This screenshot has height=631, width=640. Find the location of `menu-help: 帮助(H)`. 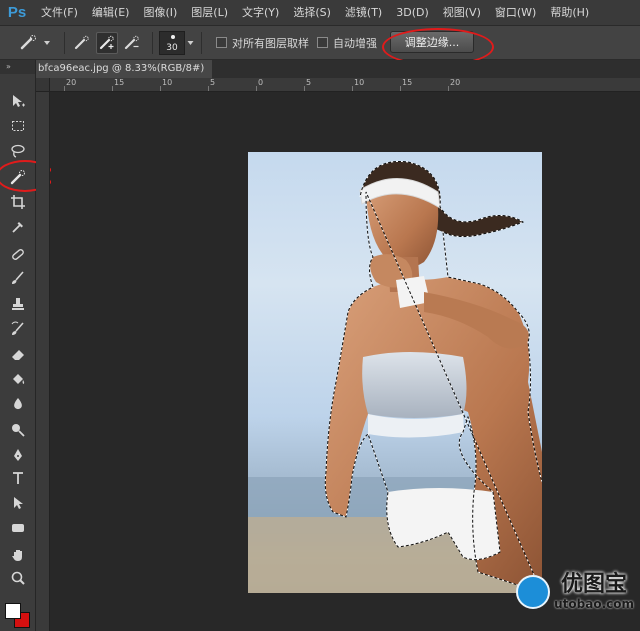

menu-help: 帮助(H) is located at coordinates (569, 13).